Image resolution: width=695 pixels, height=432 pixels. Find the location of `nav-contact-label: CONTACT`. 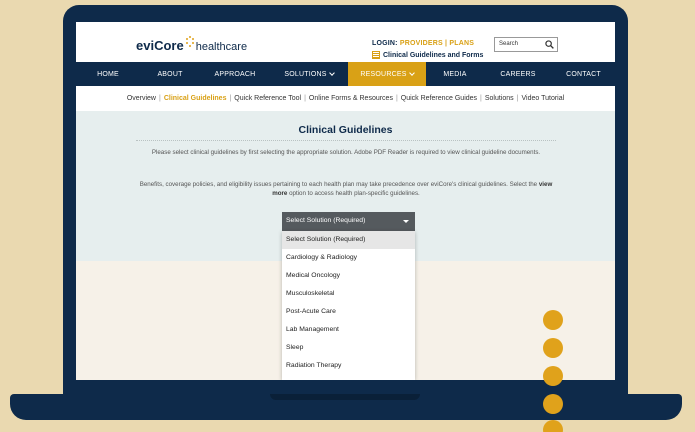

nav-contact-label: CONTACT is located at coordinates (583, 74).